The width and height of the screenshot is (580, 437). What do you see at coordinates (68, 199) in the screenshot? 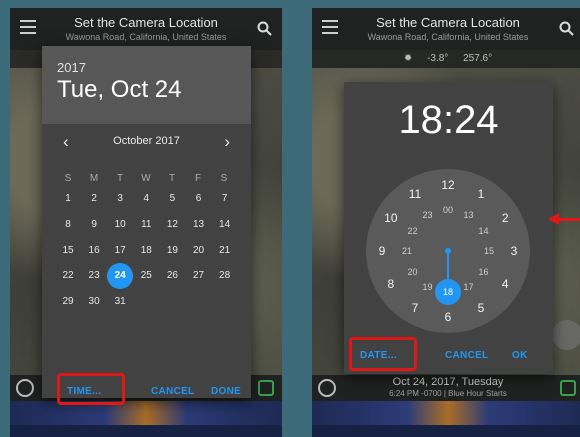
I see `calendar-day: 1` at bounding box center [68, 199].